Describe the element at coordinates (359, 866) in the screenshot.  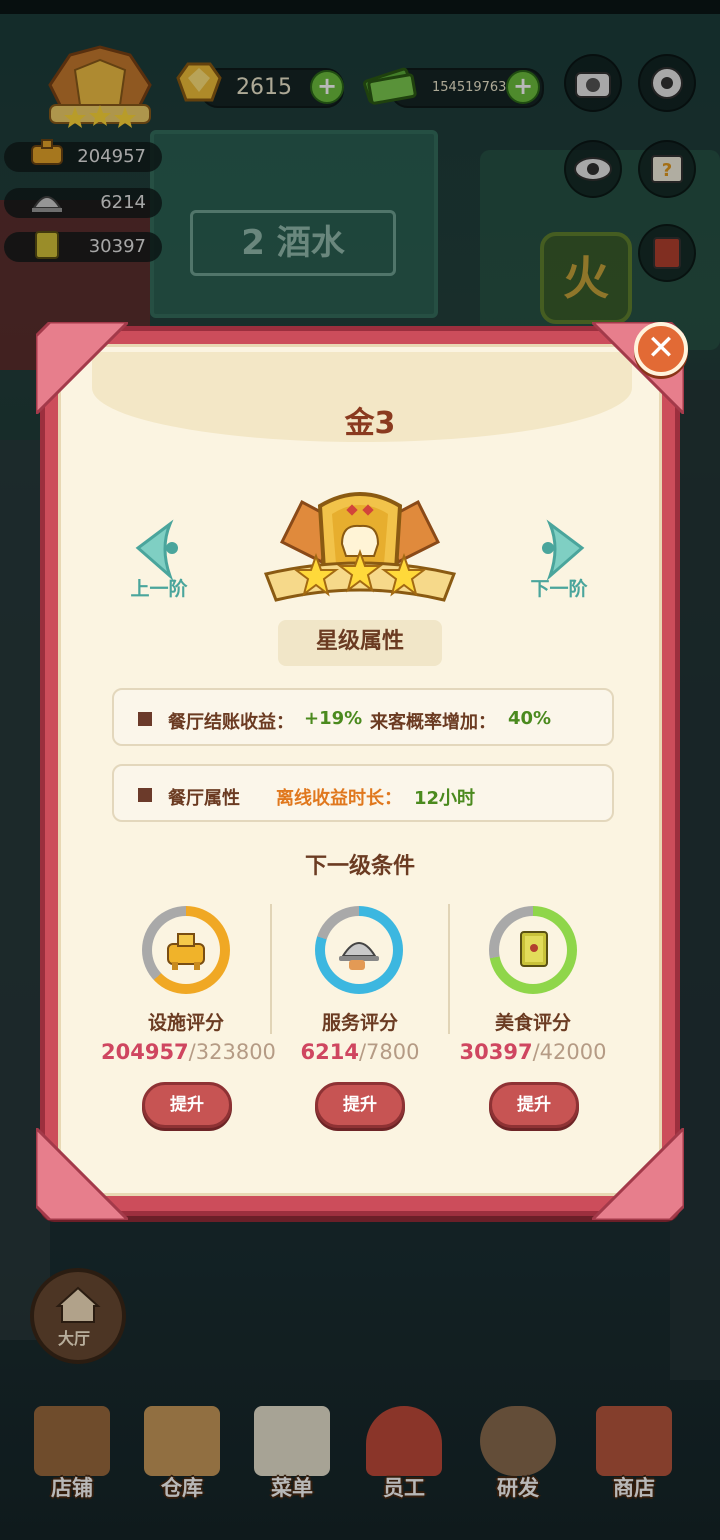
I see `next-level-header: 下一级条件` at that location.